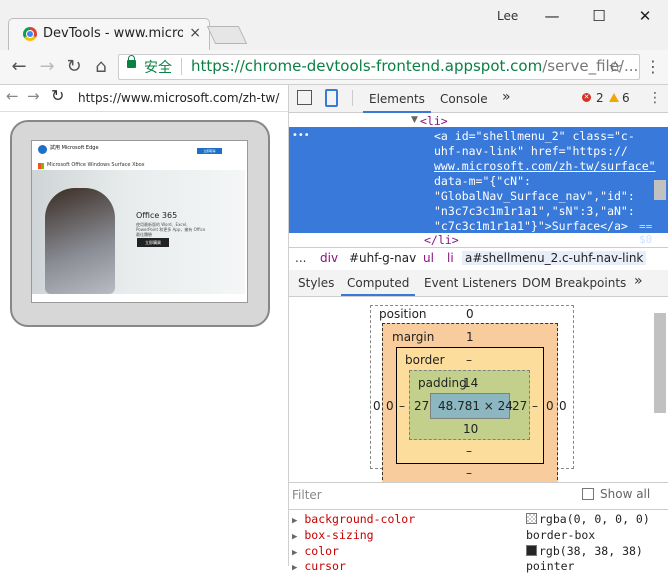  I want to click on padding-bottom-value: 10, so click(470, 429).